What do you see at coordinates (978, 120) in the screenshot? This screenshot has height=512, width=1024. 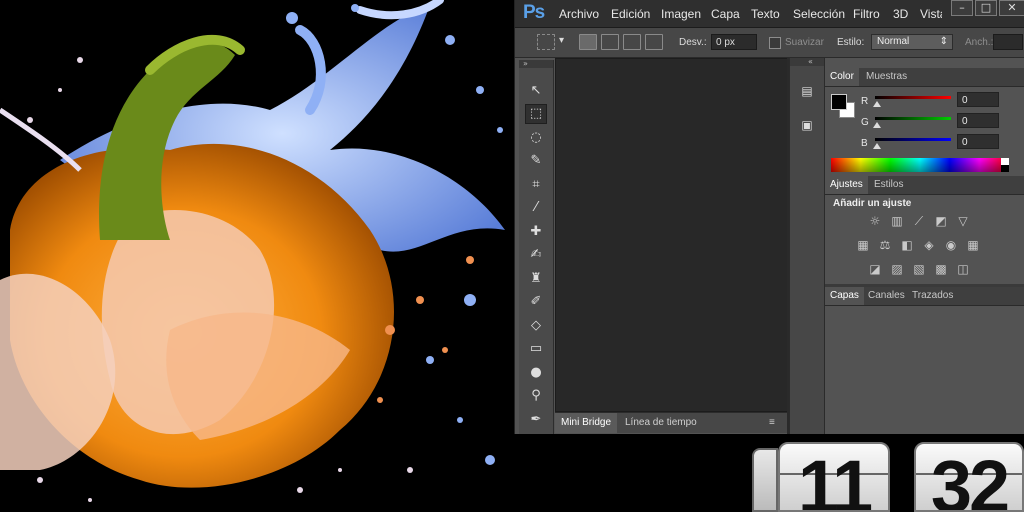 I see `channel-value-g: 0` at bounding box center [978, 120].